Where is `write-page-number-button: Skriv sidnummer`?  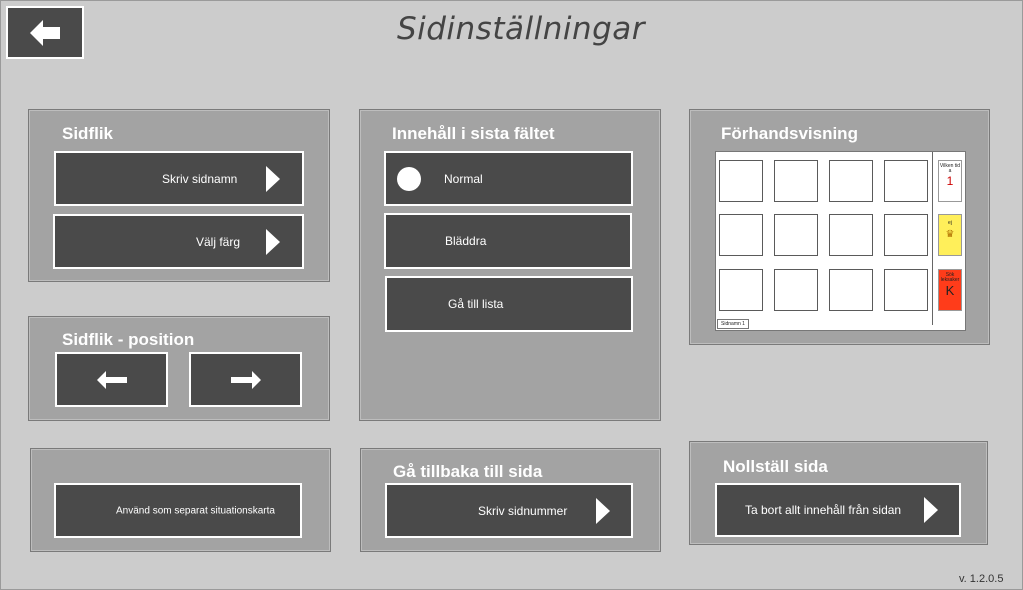
write-page-number-button: Skriv sidnummer is located at coordinates (509, 510).